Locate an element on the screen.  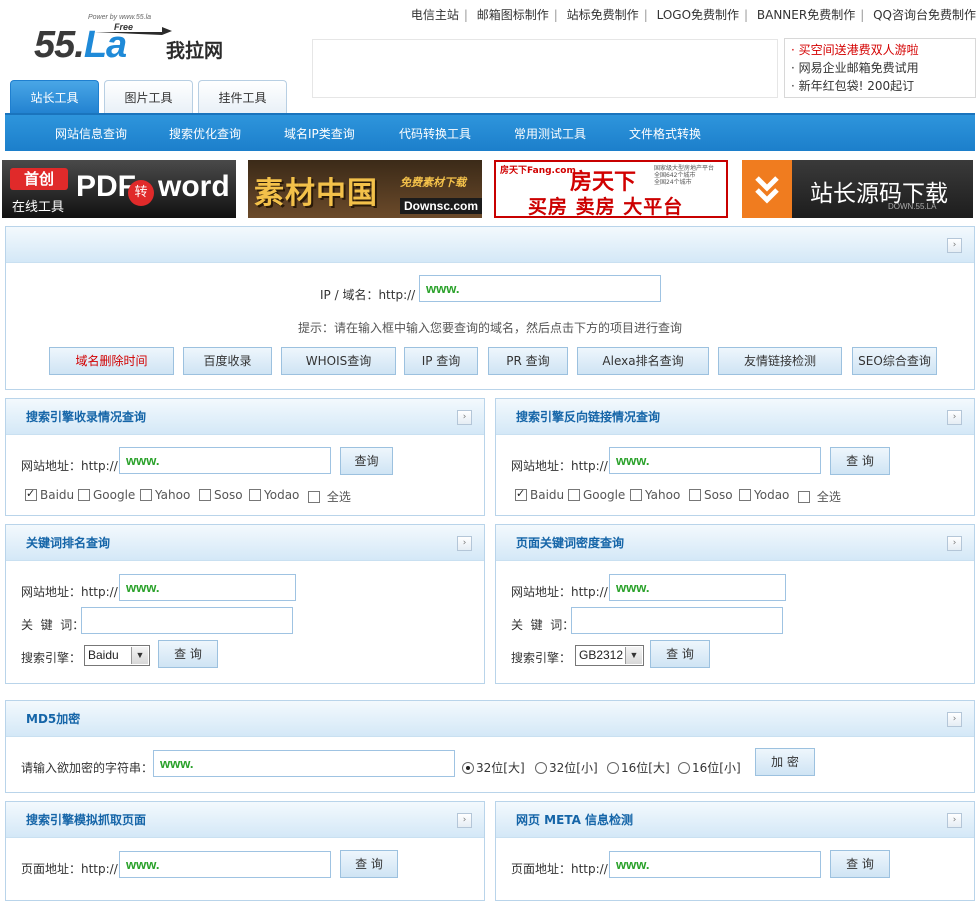
top-link-favicon-maker: 站标免费制作 is located at coordinates (603, 15).